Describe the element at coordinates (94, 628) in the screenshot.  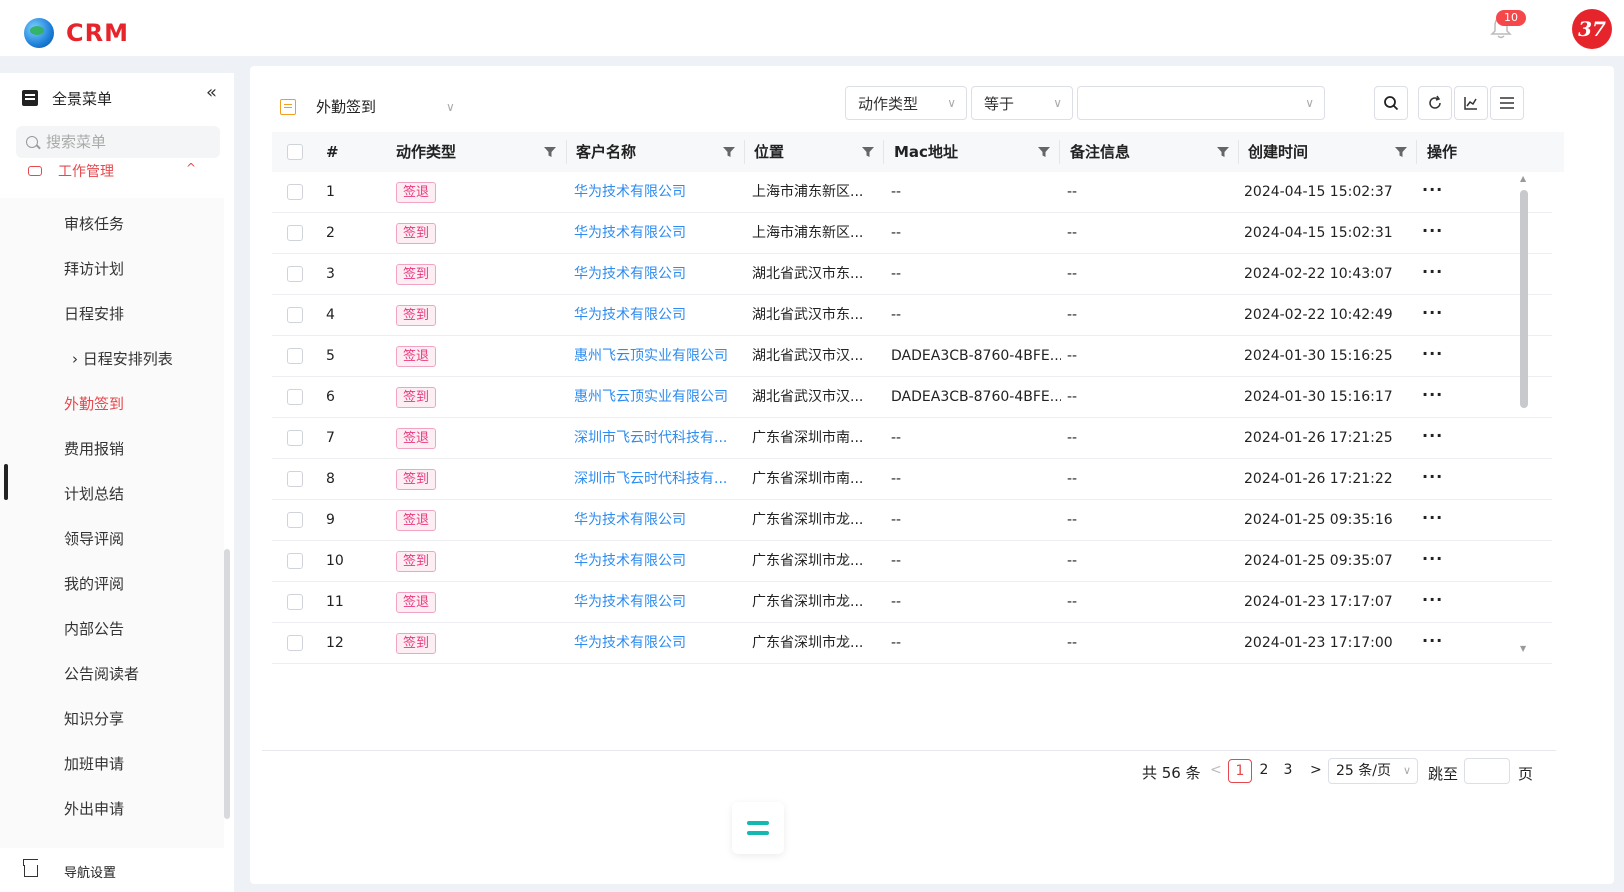
I see `sidebar-item: 内部公告` at that location.